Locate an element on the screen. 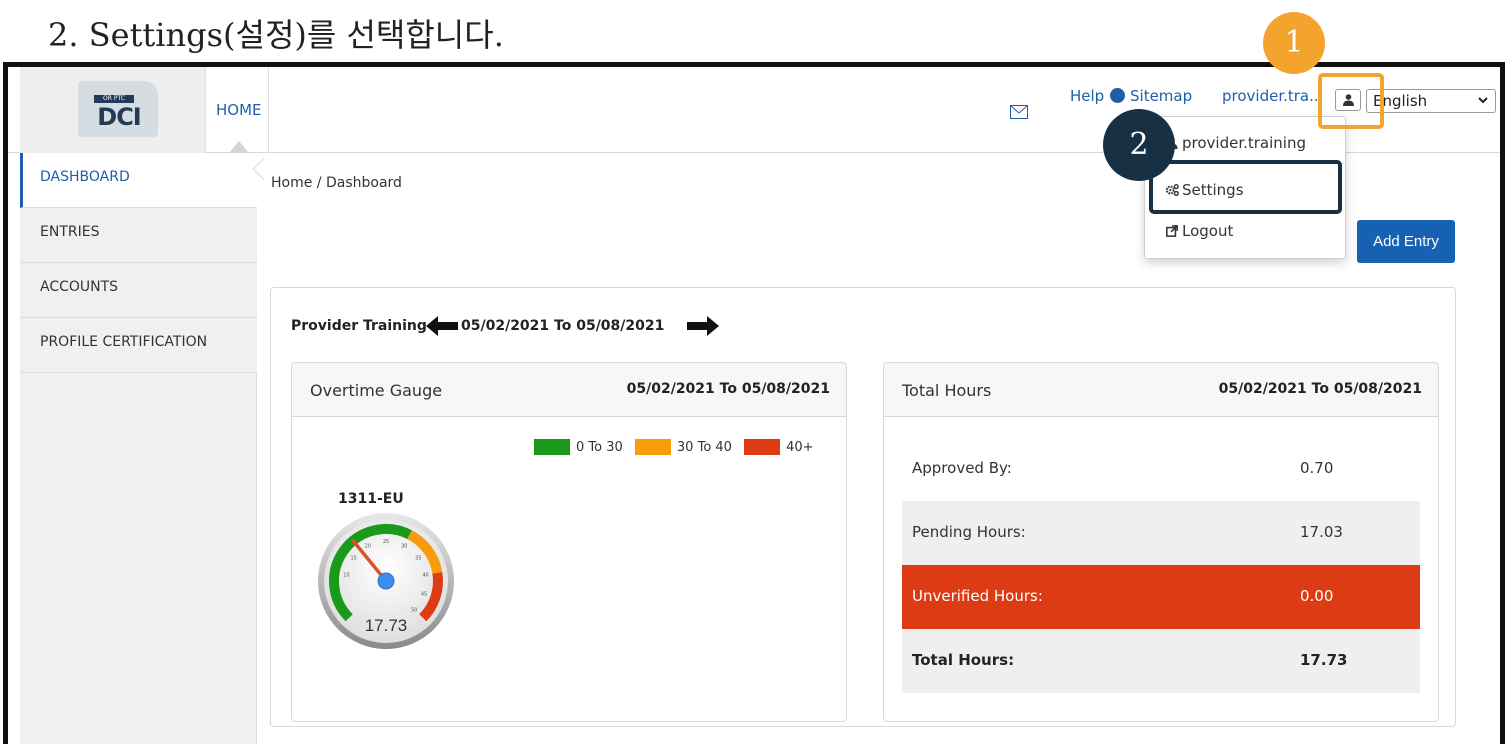  instruction-text: 2. Settings(설정)를 선택합니다. is located at coordinates (276, 35).